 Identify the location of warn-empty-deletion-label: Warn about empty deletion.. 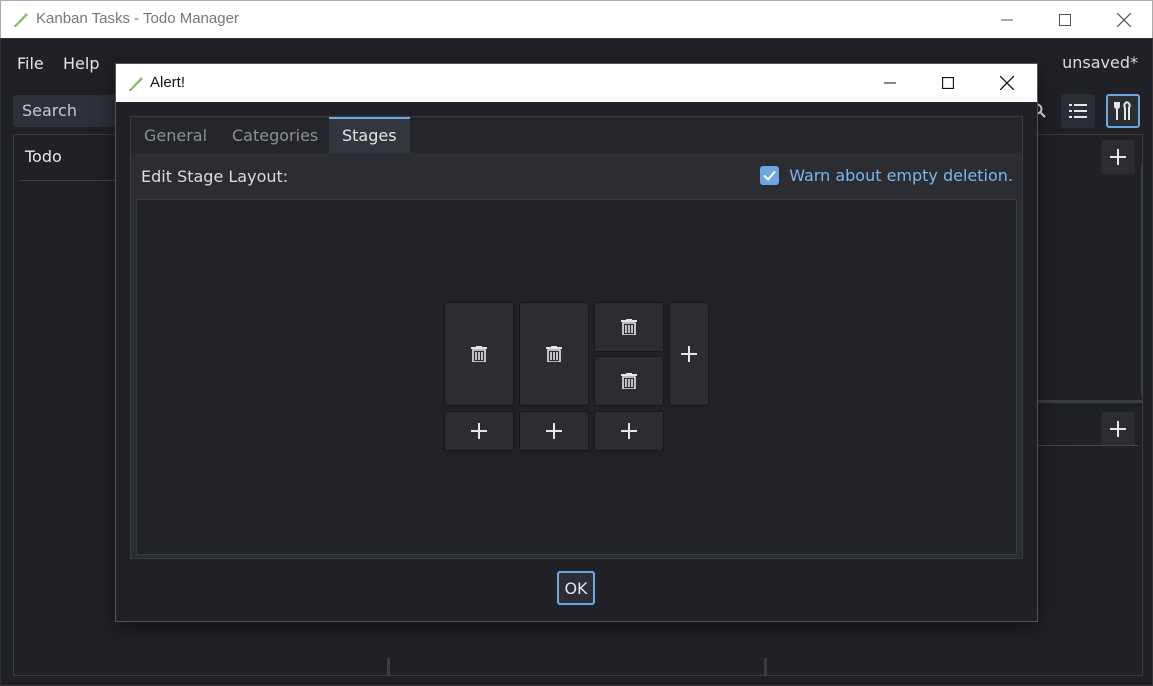
(901, 175).